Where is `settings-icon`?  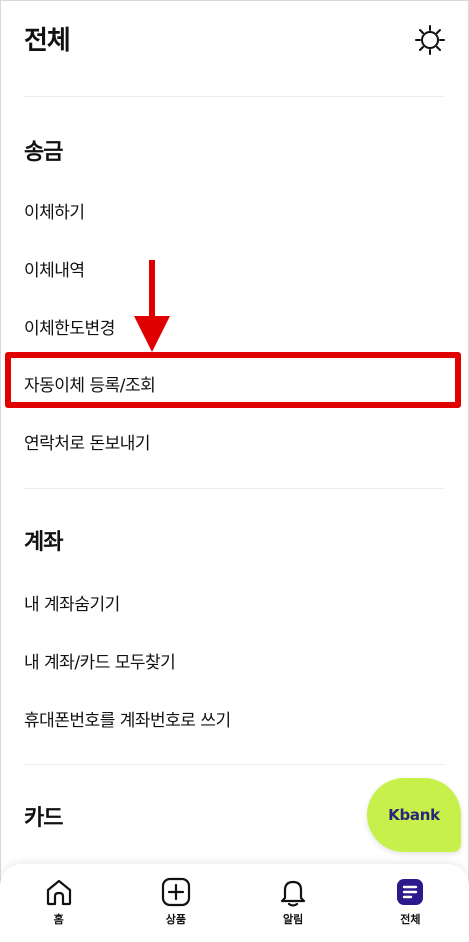
settings-icon is located at coordinates (430, 40).